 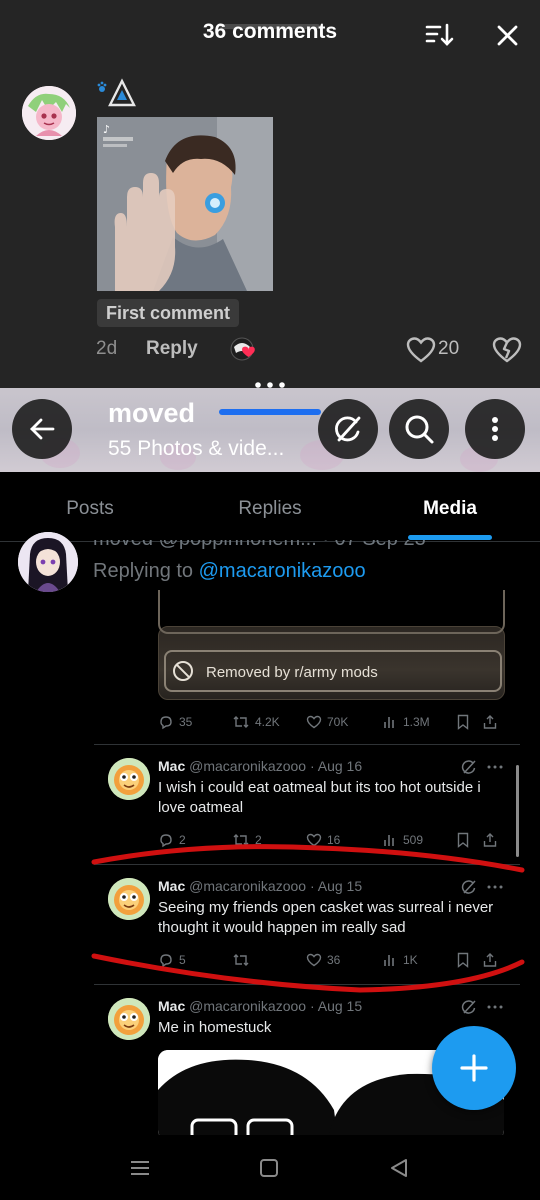 What do you see at coordinates (292, 672) in the screenshot?
I see `removed-message: Removed by r/army mods` at bounding box center [292, 672].